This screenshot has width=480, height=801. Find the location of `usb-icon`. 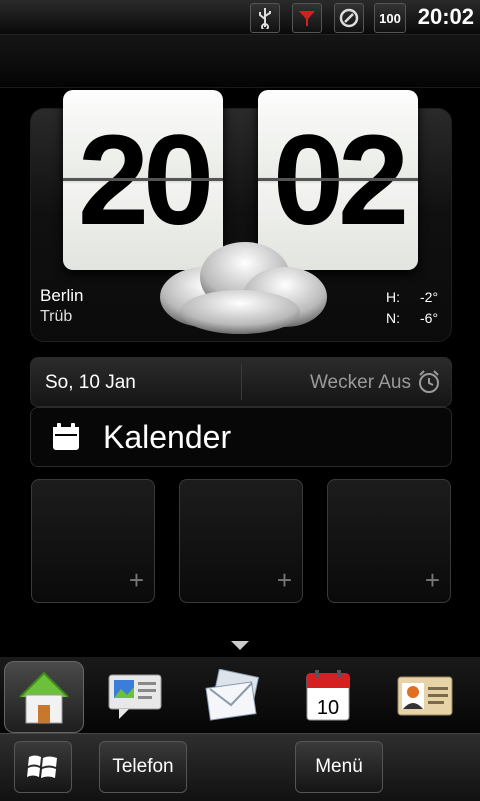

usb-icon is located at coordinates (265, 18).